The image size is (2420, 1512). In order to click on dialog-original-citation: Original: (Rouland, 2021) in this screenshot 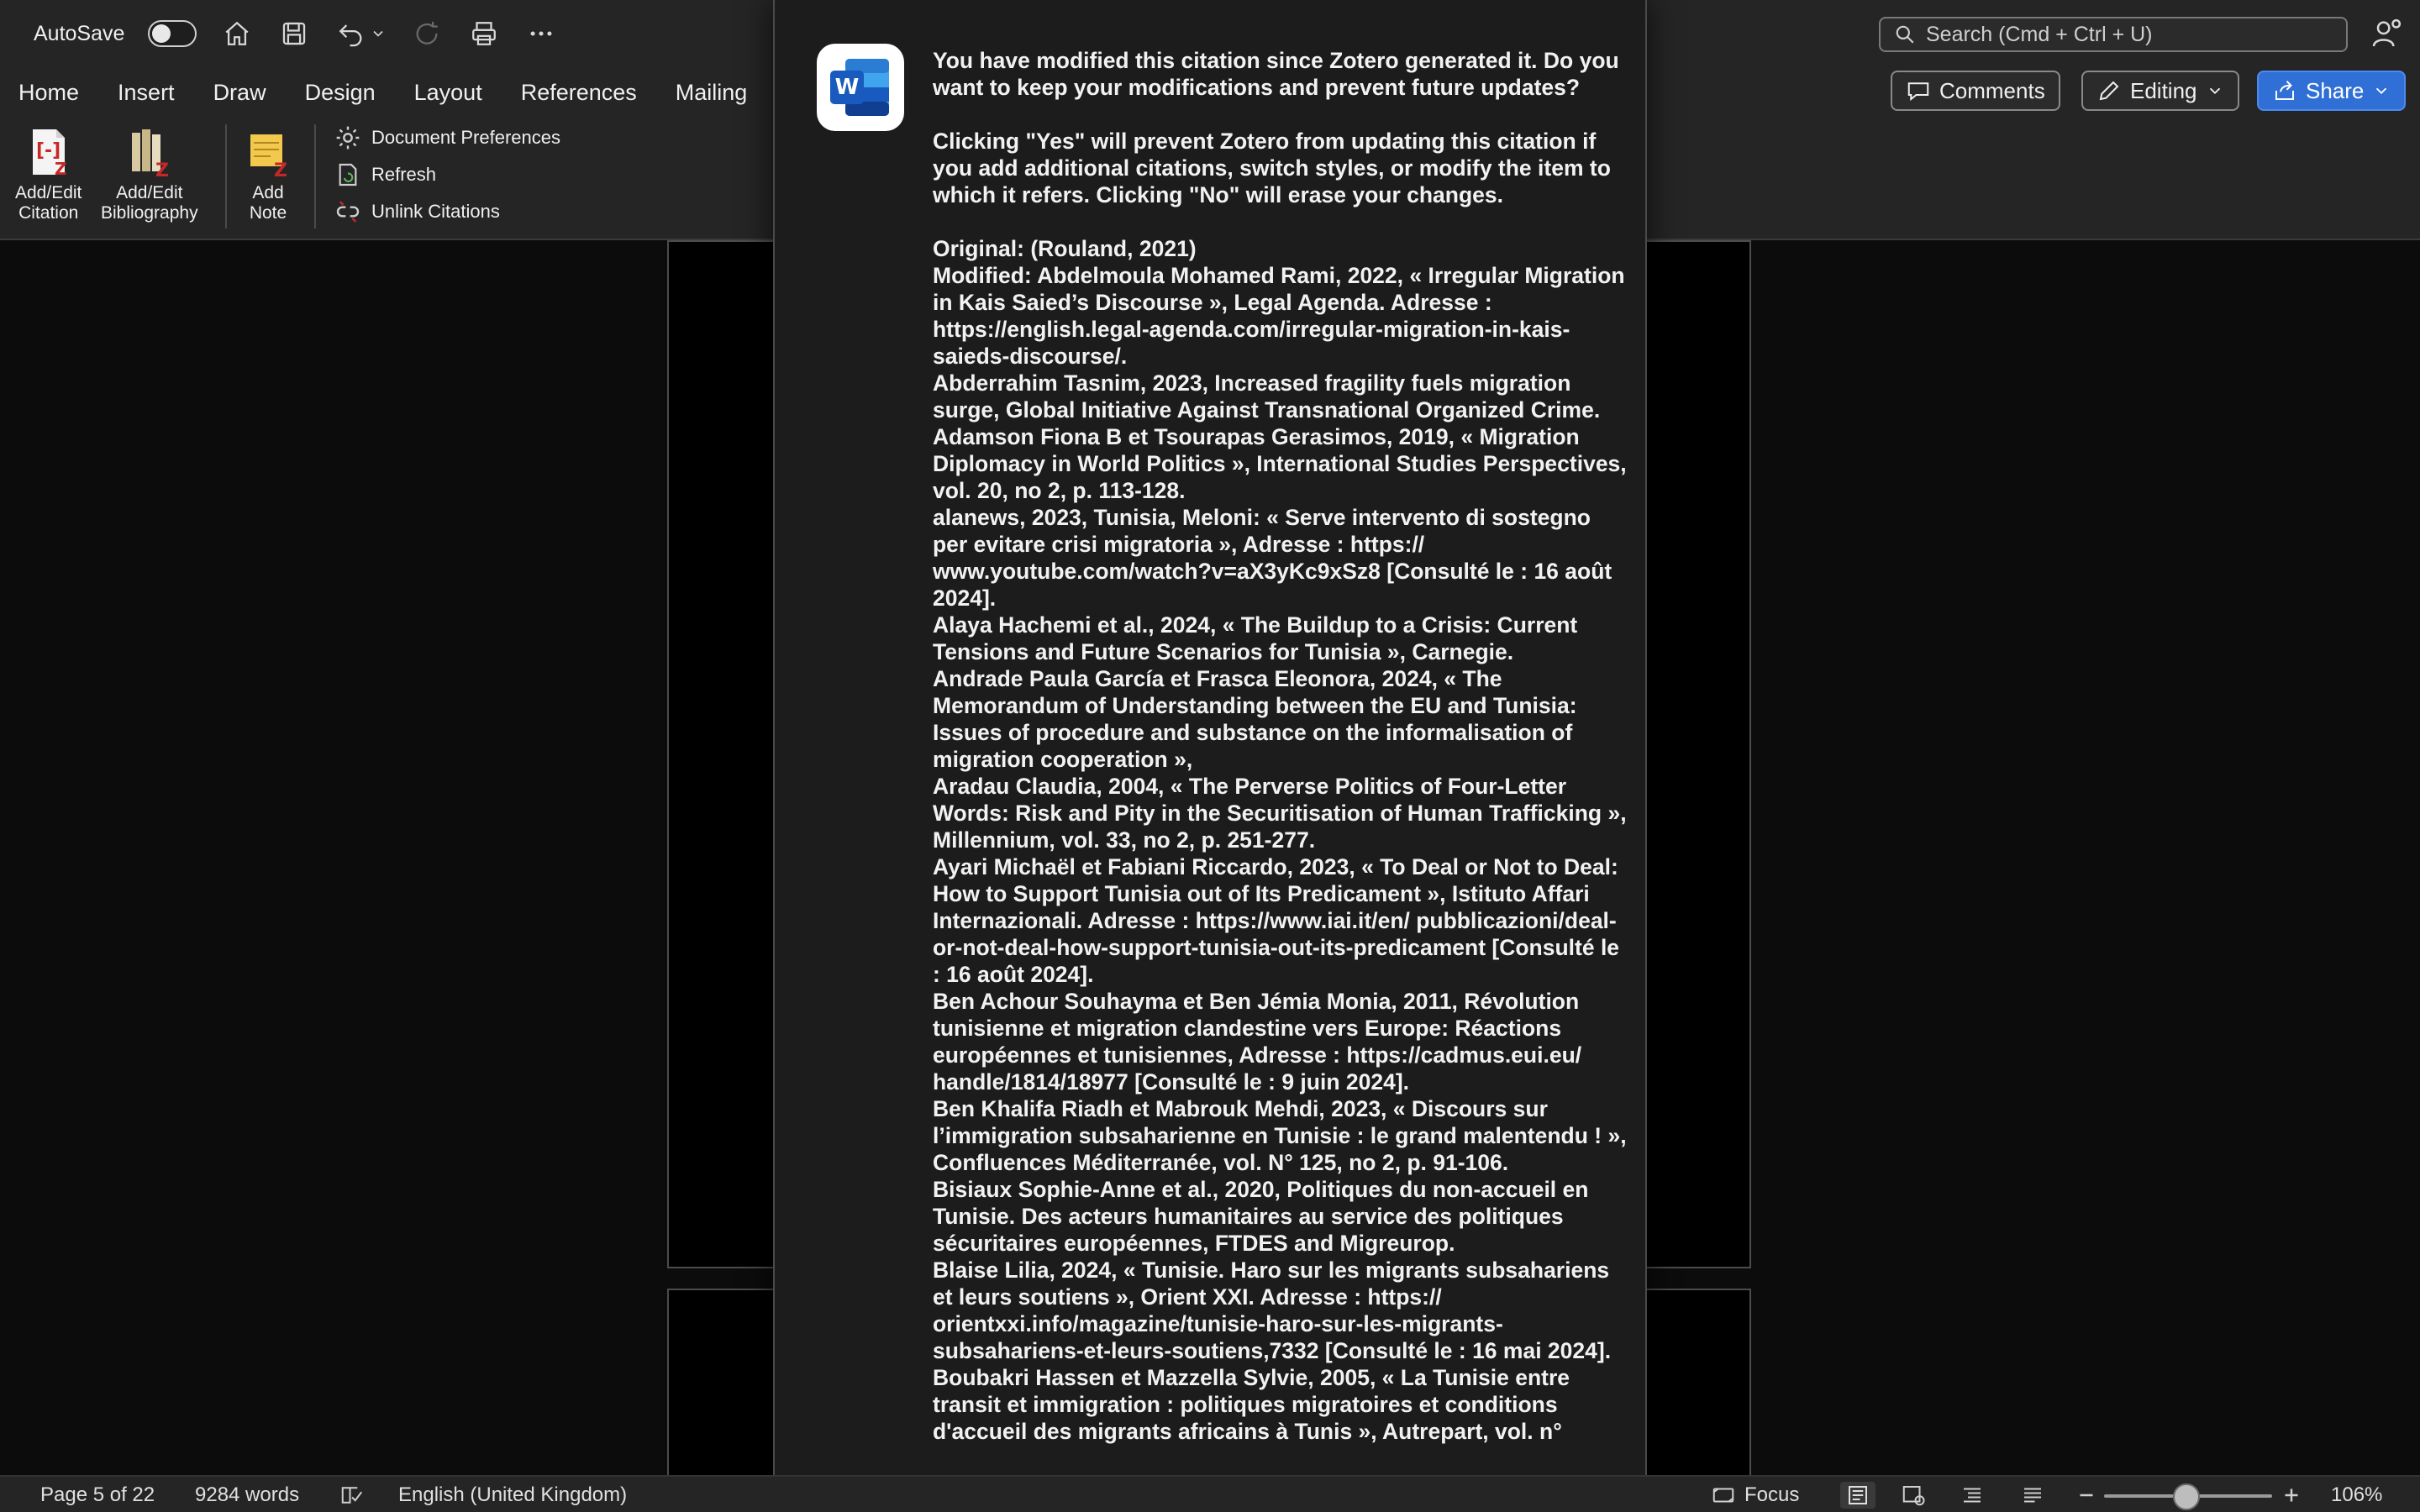, I will do `click(1065, 248)`.